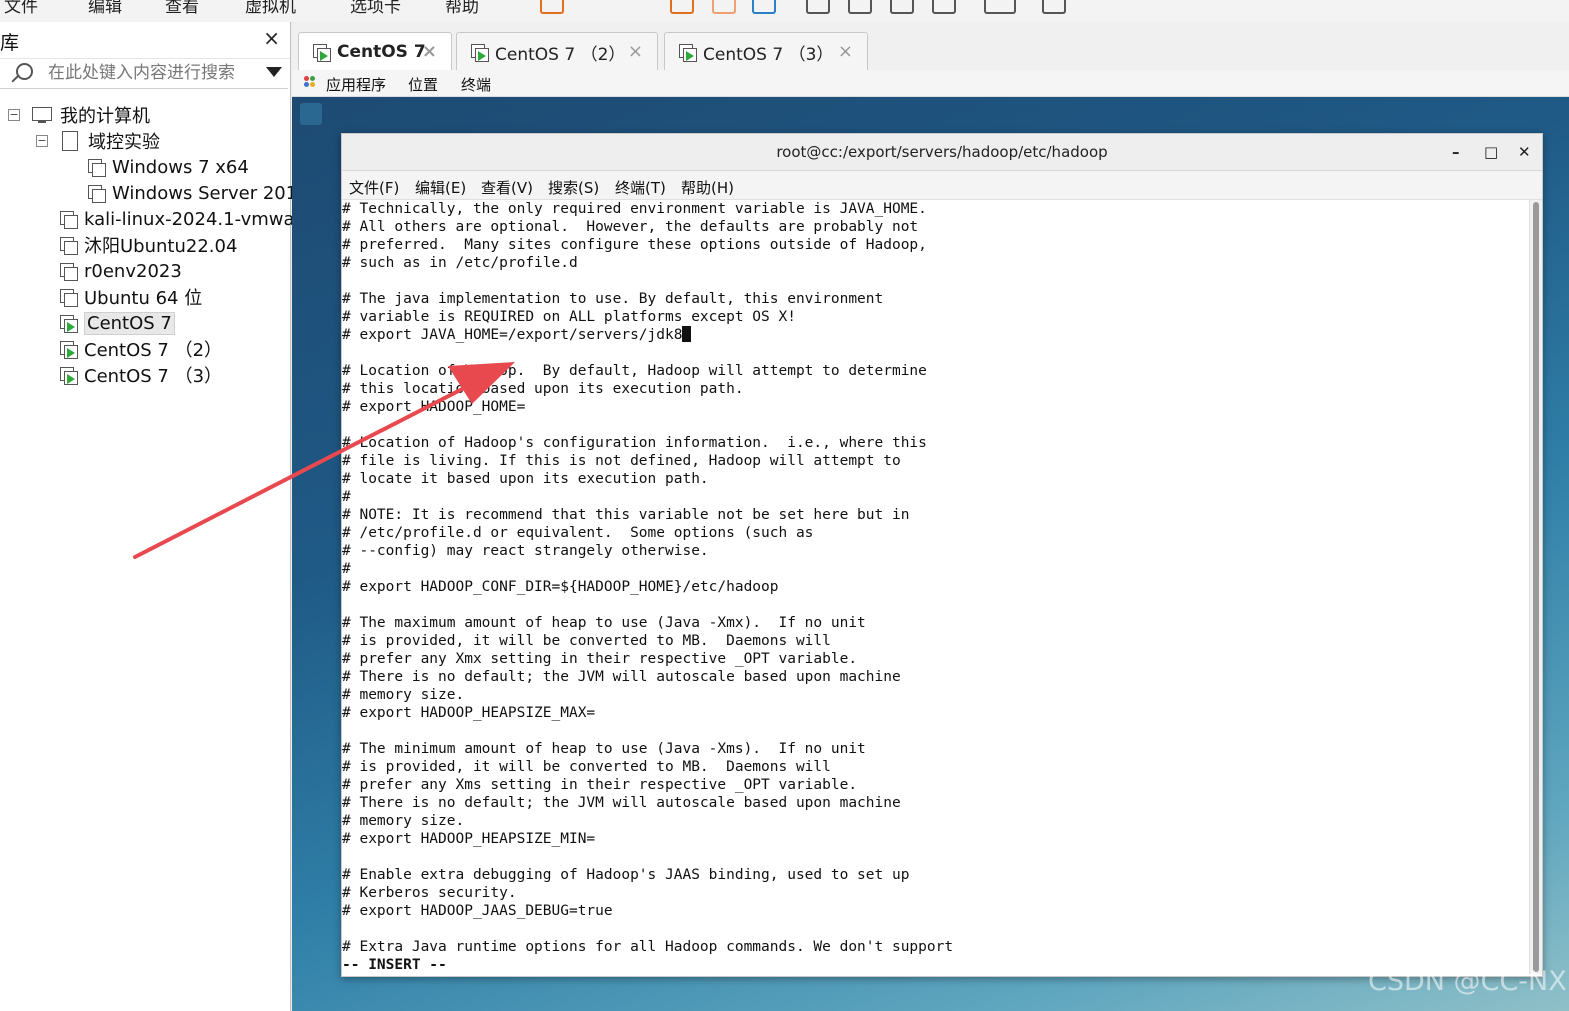 Image resolution: width=1569 pixels, height=1011 pixels. I want to click on tree-item-vm: kali-linux-2024.1-vmwa, so click(177, 219).